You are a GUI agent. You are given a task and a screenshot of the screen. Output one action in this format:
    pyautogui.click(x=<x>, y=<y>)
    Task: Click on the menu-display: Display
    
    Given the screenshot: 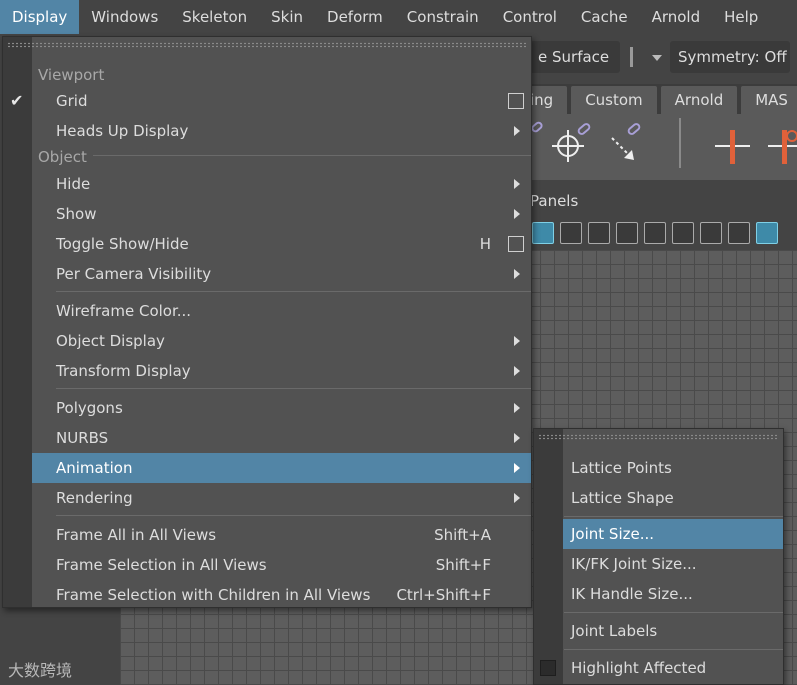 What is the action you would take?
    pyautogui.click(x=40, y=17)
    